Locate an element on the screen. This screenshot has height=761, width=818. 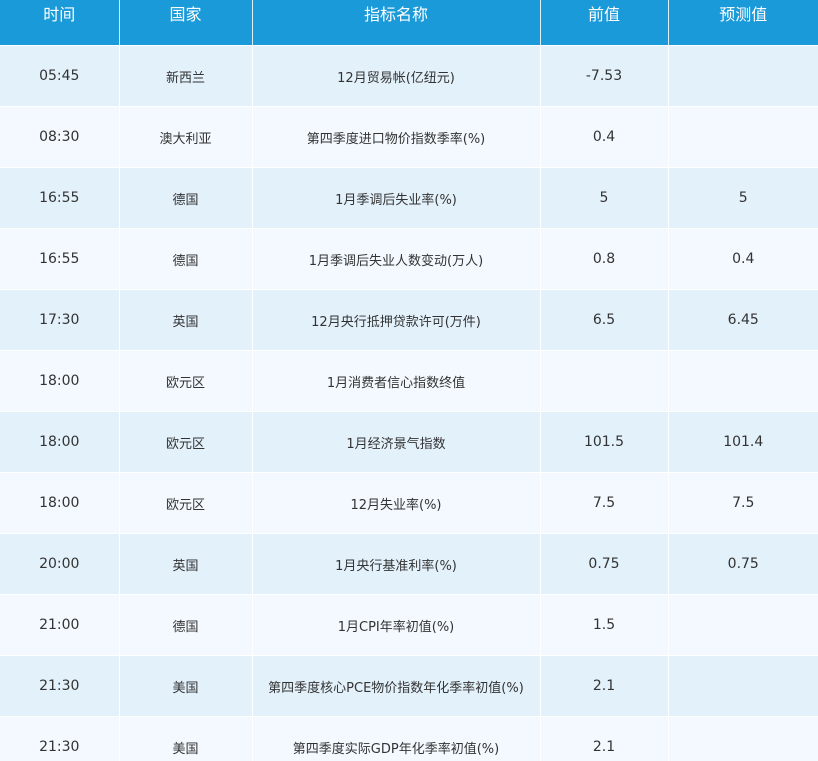
indicator-cell: 12月贸易帐(亿纽元) is located at coordinates (395, 76).